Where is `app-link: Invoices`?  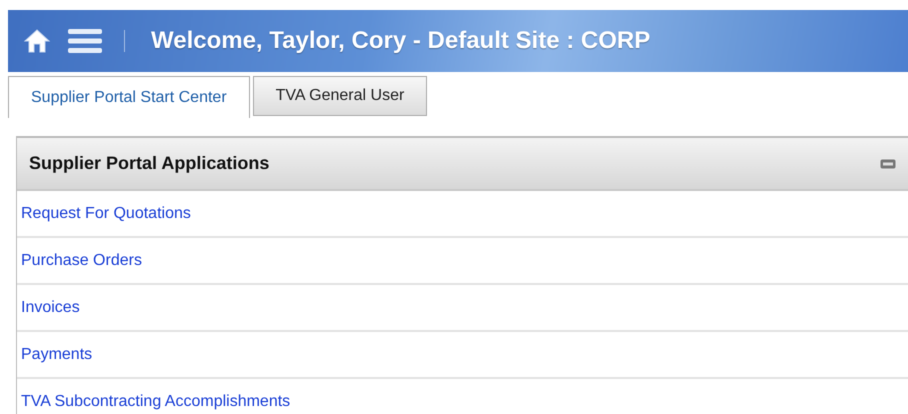
app-link: Invoices is located at coordinates (50, 307).